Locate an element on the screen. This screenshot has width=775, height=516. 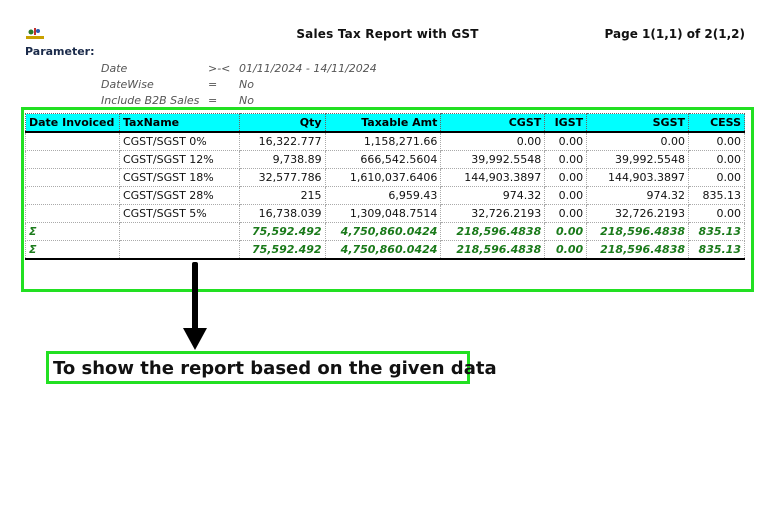
cell-sgst: 0.00 is located at coordinates (638, 141).